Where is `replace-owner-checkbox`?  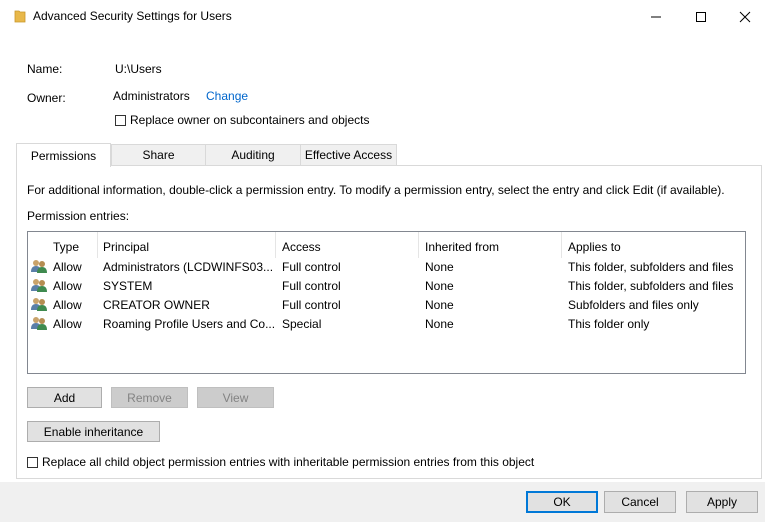 replace-owner-checkbox is located at coordinates (120, 120).